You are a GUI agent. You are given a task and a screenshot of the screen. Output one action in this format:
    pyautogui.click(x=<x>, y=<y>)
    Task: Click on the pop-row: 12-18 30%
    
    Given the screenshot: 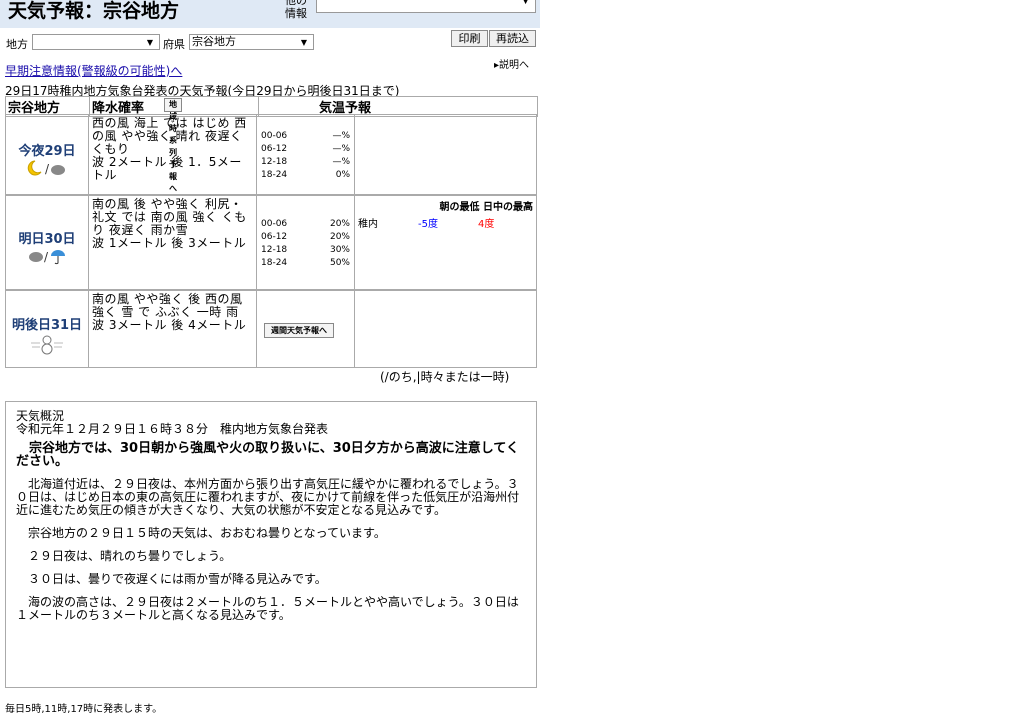 What is the action you would take?
    pyautogui.click(x=305, y=250)
    